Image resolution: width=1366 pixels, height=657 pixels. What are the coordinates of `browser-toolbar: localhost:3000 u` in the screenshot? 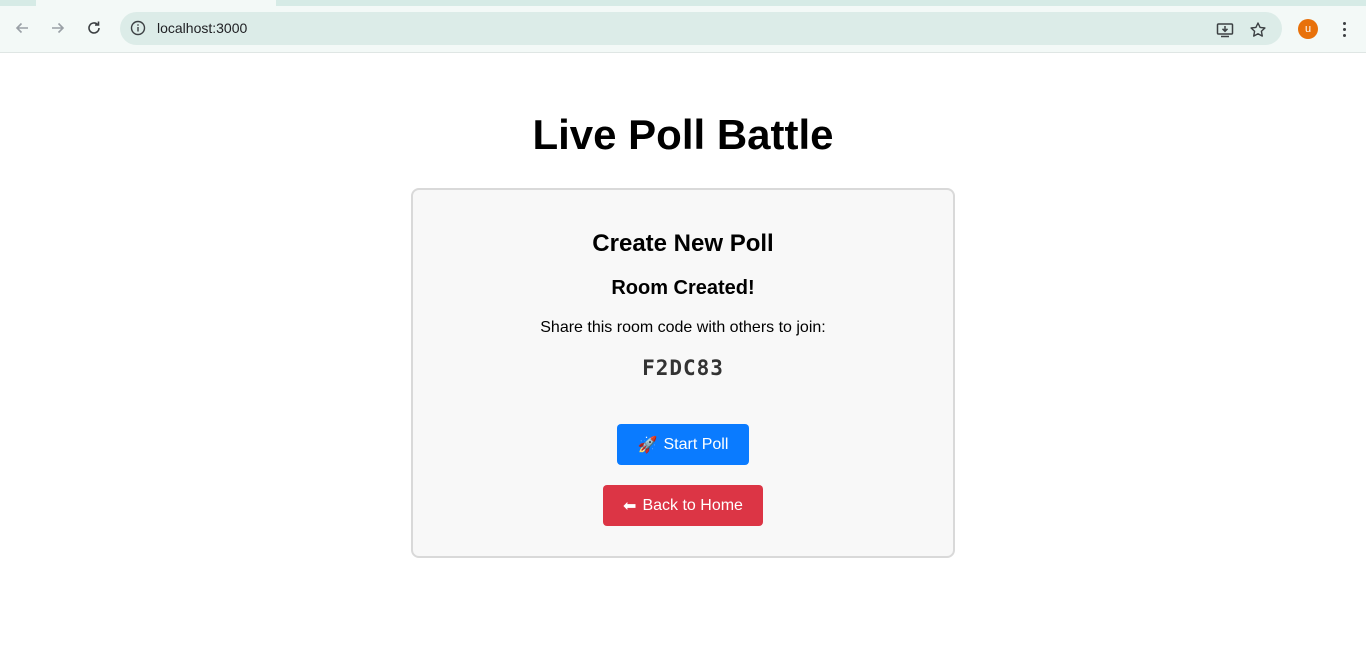 It's located at (683, 29).